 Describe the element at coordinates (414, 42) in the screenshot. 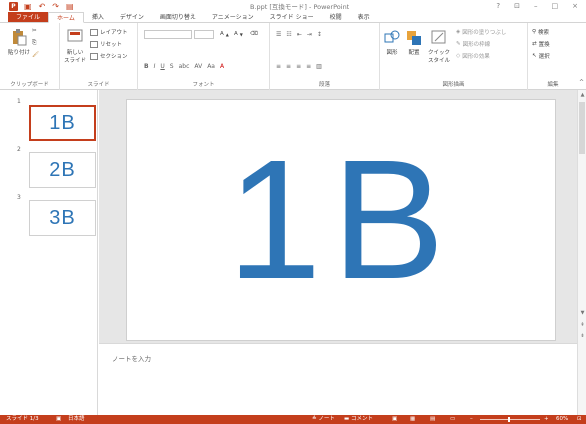

I see `arrange-button: 配置` at that location.